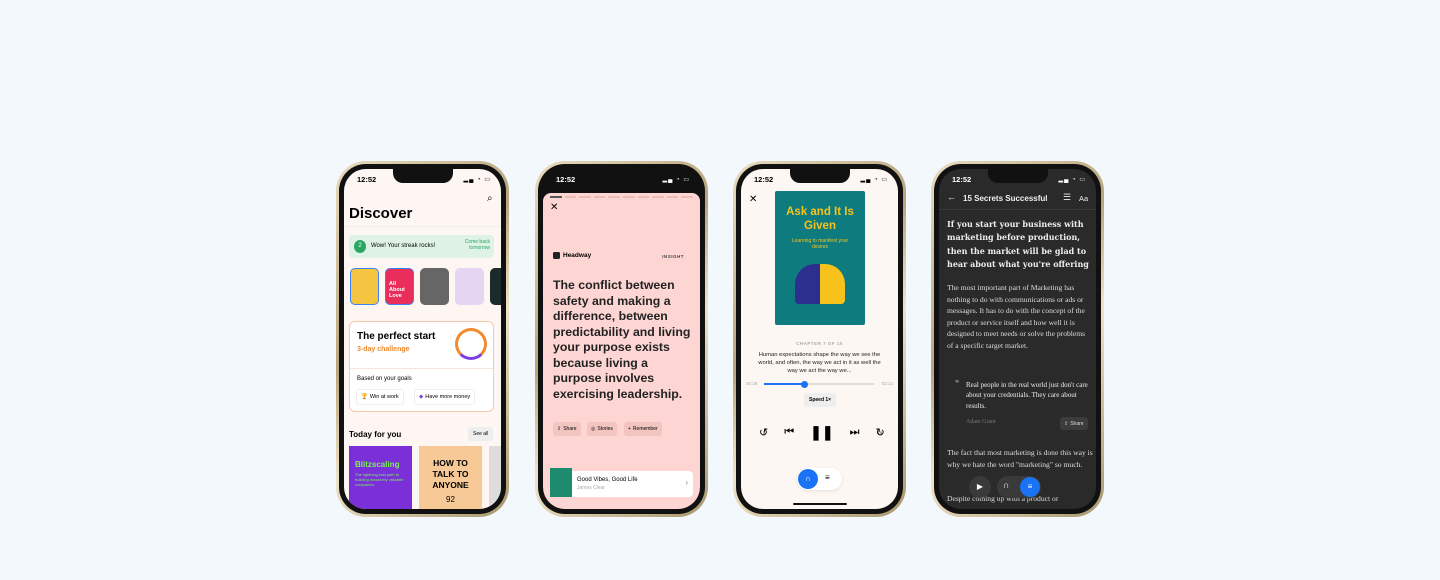 The width and height of the screenshot is (1440, 580). I want to click on playback-controls: ↺ 5 ⏮ ❚❚ ⏭ ↻ 10, so click(822, 432).